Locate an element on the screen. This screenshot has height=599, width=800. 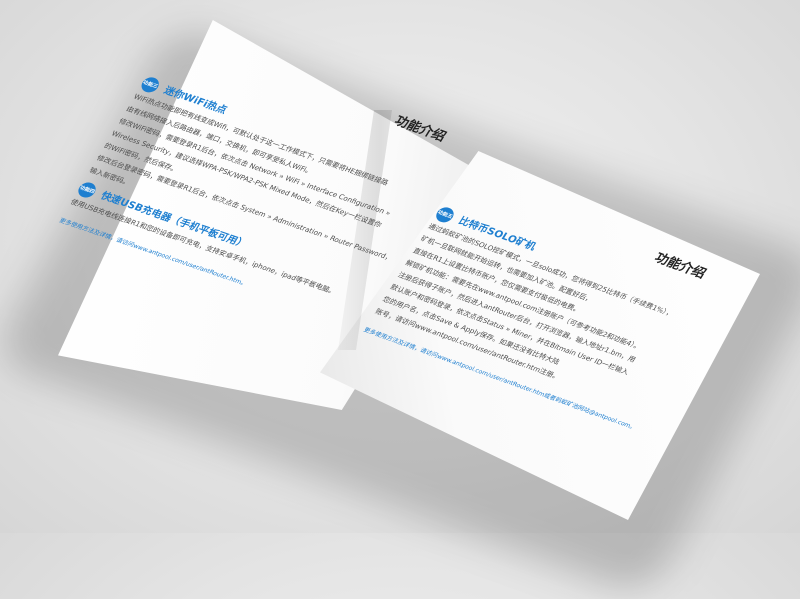
feature-badge: 功能四 is located at coordinates (87, 190).